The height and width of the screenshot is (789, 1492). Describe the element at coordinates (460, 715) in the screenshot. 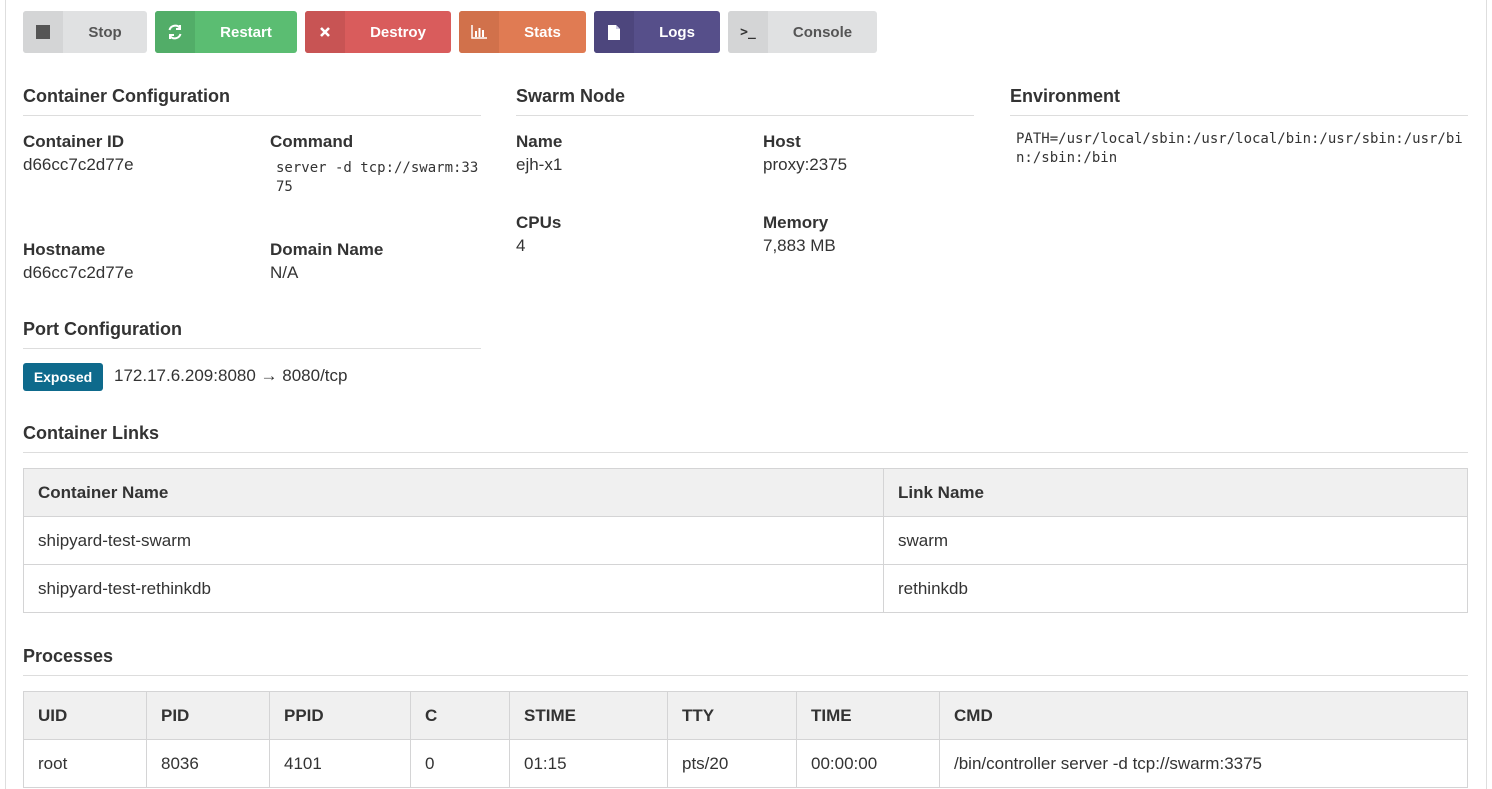

I see `column-header: C` at that location.